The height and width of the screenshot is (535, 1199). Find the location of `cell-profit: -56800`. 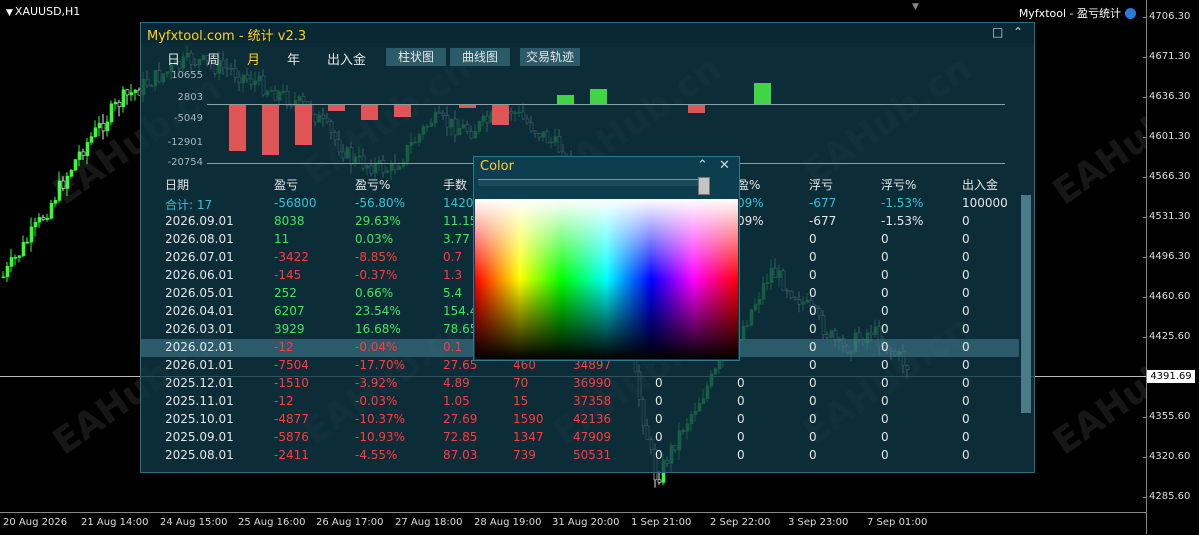

cell-profit: -56800 is located at coordinates (295, 203).